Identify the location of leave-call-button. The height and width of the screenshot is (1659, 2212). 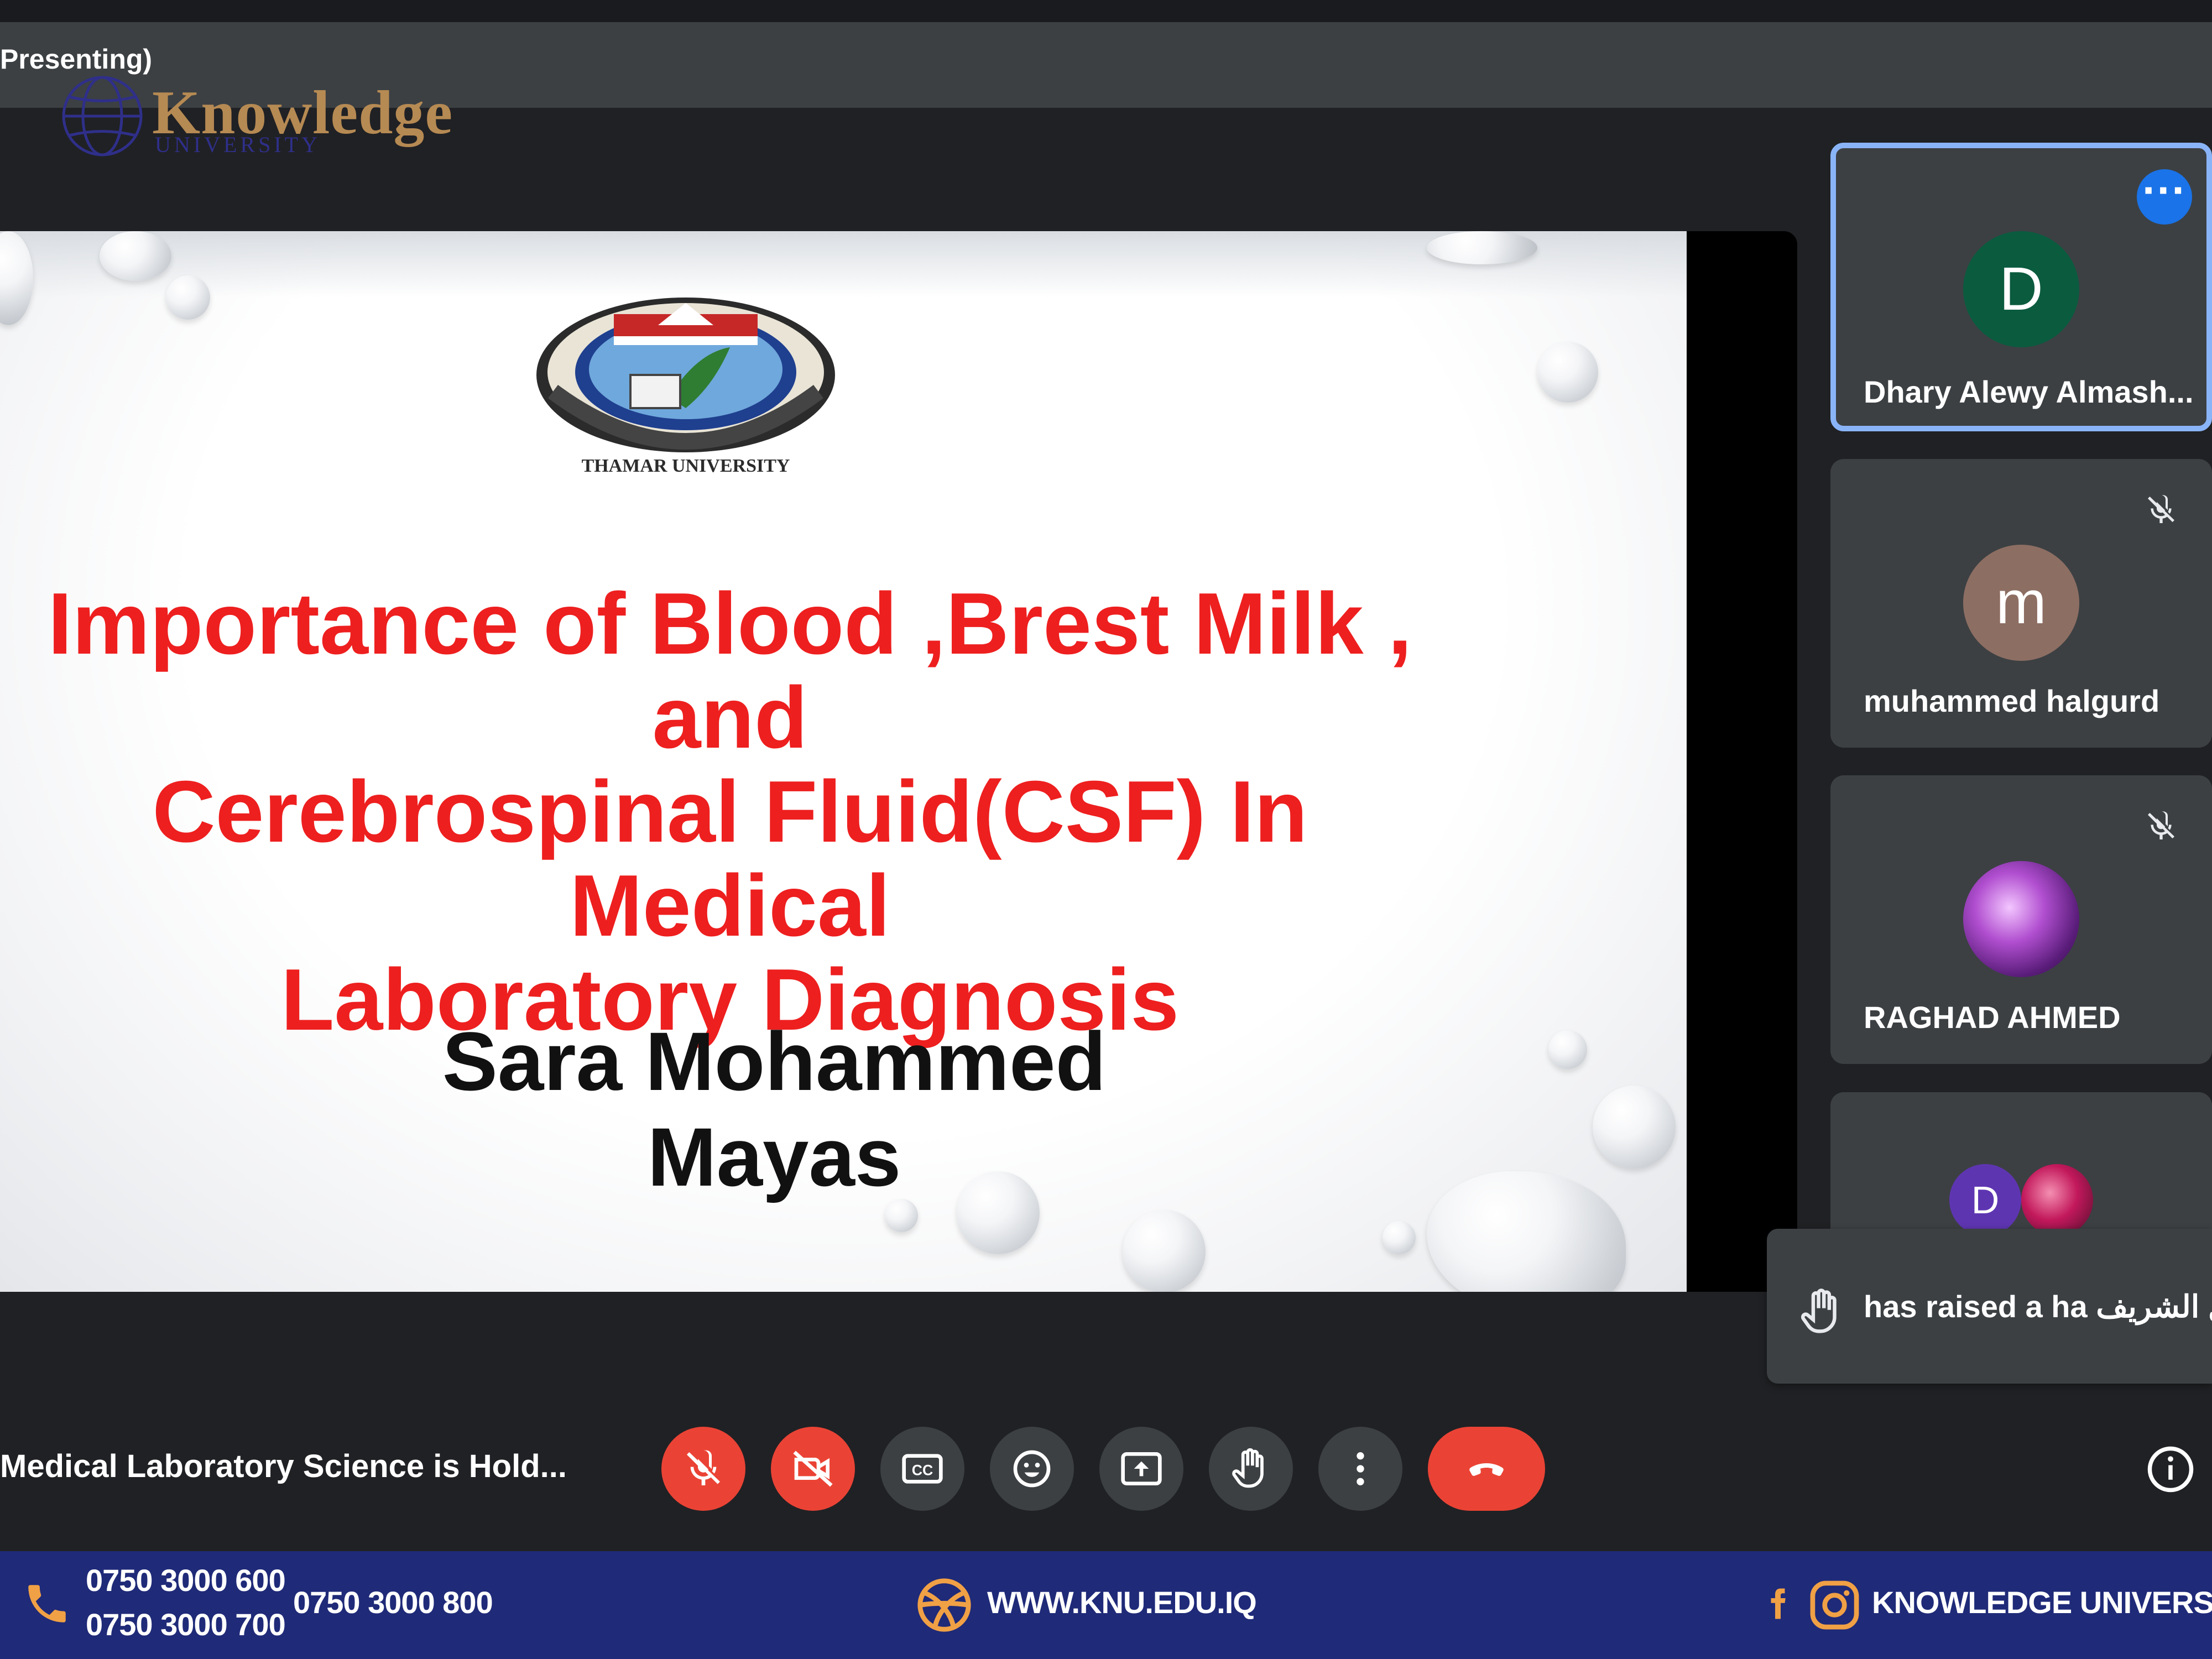
(1486, 1469).